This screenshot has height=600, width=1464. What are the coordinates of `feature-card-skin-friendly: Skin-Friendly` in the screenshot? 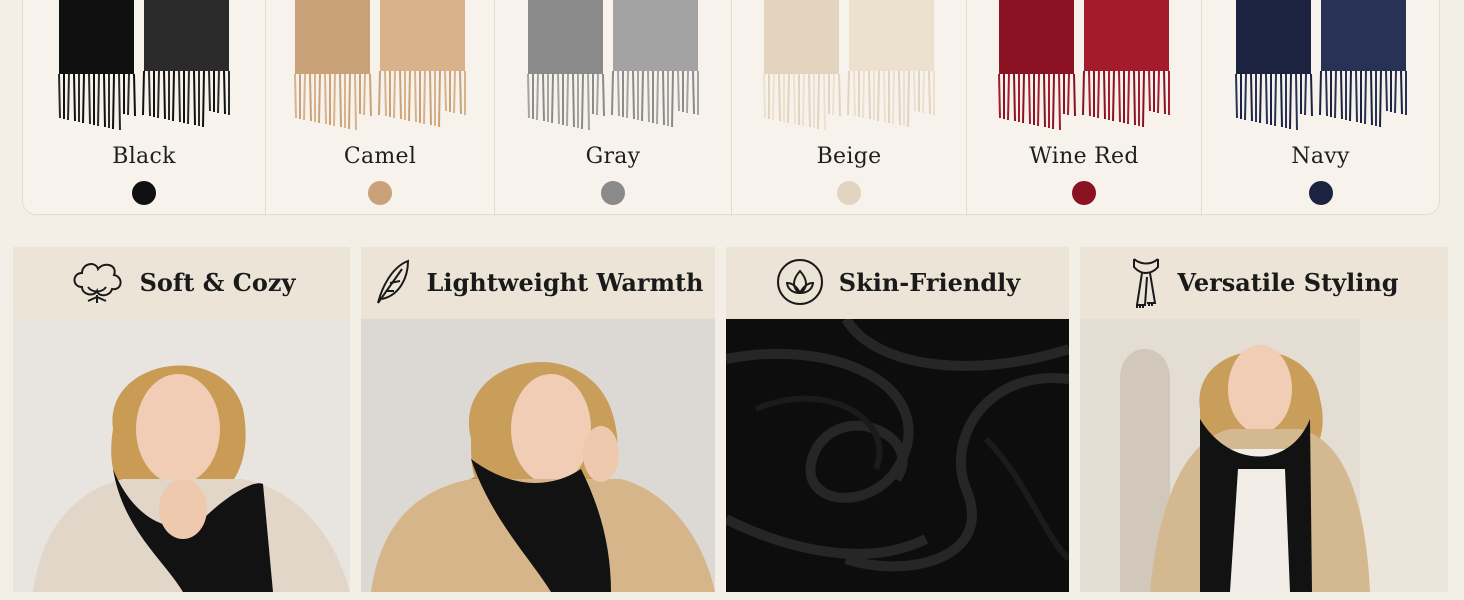 It's located at (897, 419).